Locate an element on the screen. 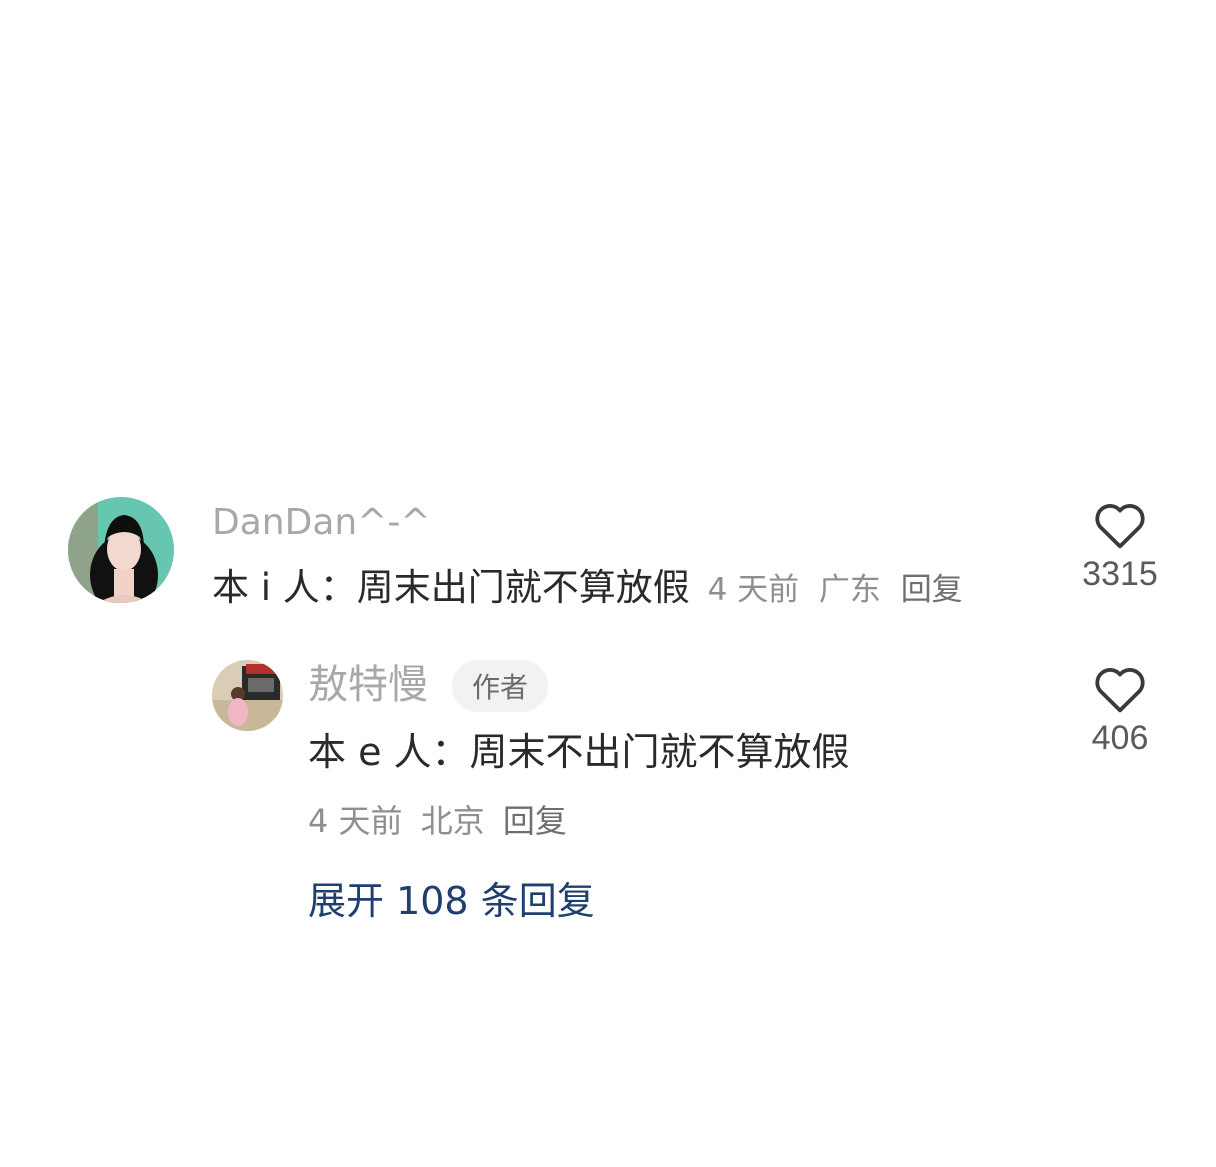  reply-reply-button: 回复 is located at coordinates (535, 821).